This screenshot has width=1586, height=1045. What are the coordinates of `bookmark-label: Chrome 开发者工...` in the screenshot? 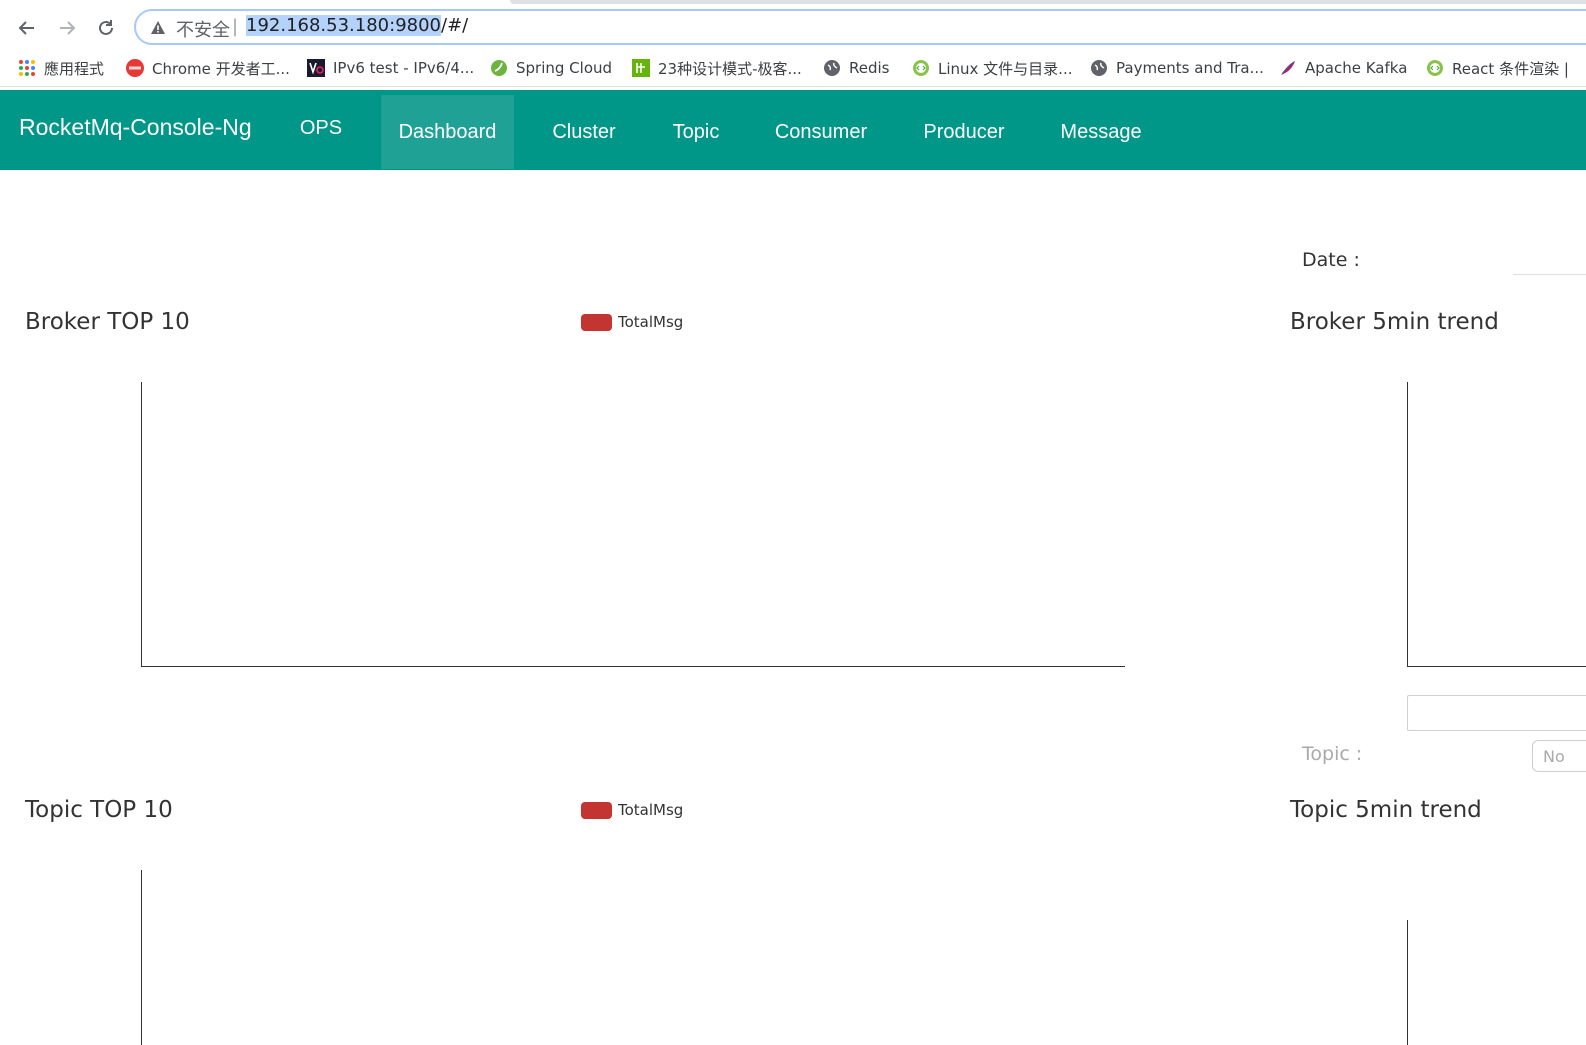 It's located at (221, 68).